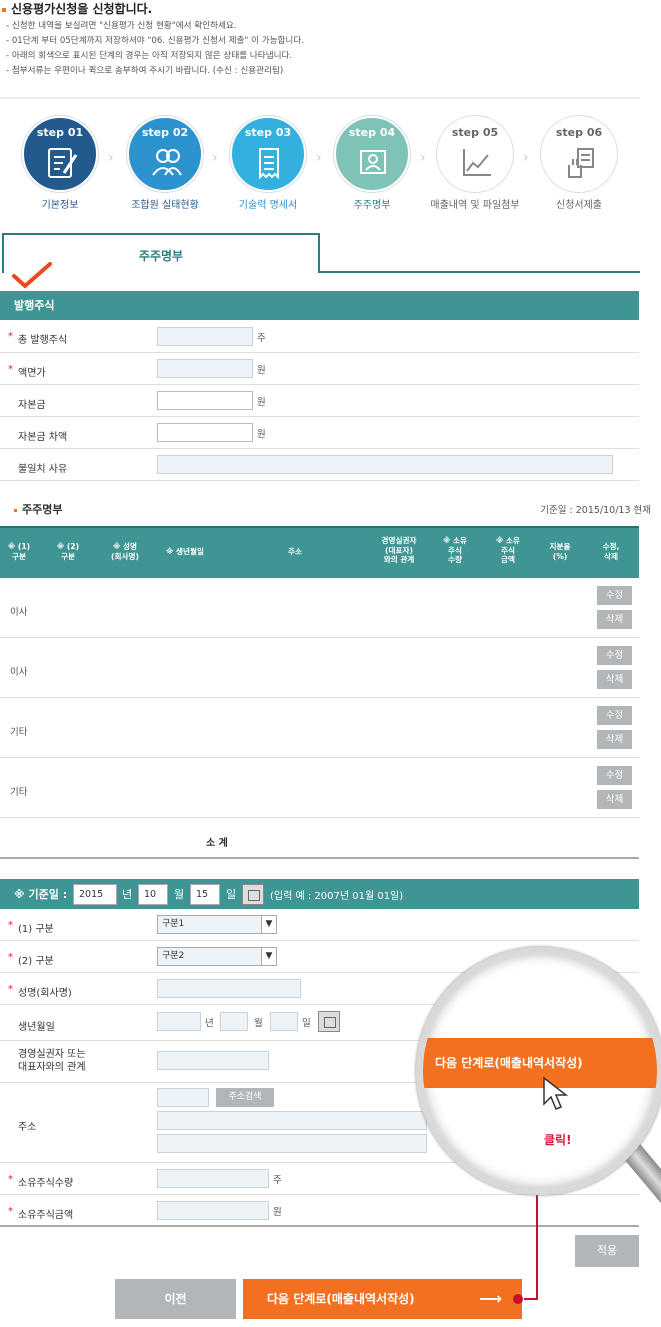 This screenshot has width=661, height=1327. Describe the element at coordinates (205, 368) in the screenshot. I see `par-value-input` at that location.